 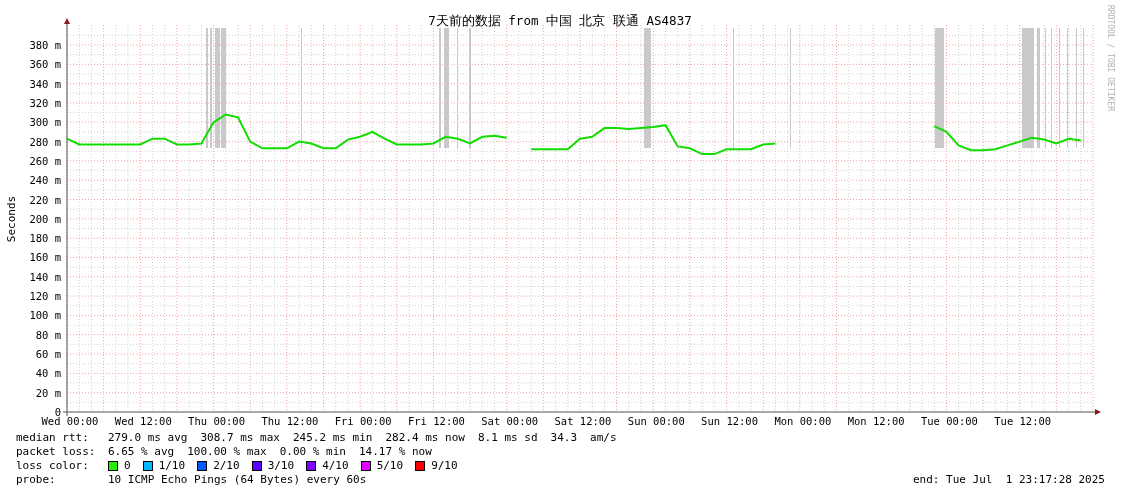 What do you see at coordinates (240, 438) in the screenshot?
I see `legend-value: 308.7 ms max` at bounding box center [240, 438].